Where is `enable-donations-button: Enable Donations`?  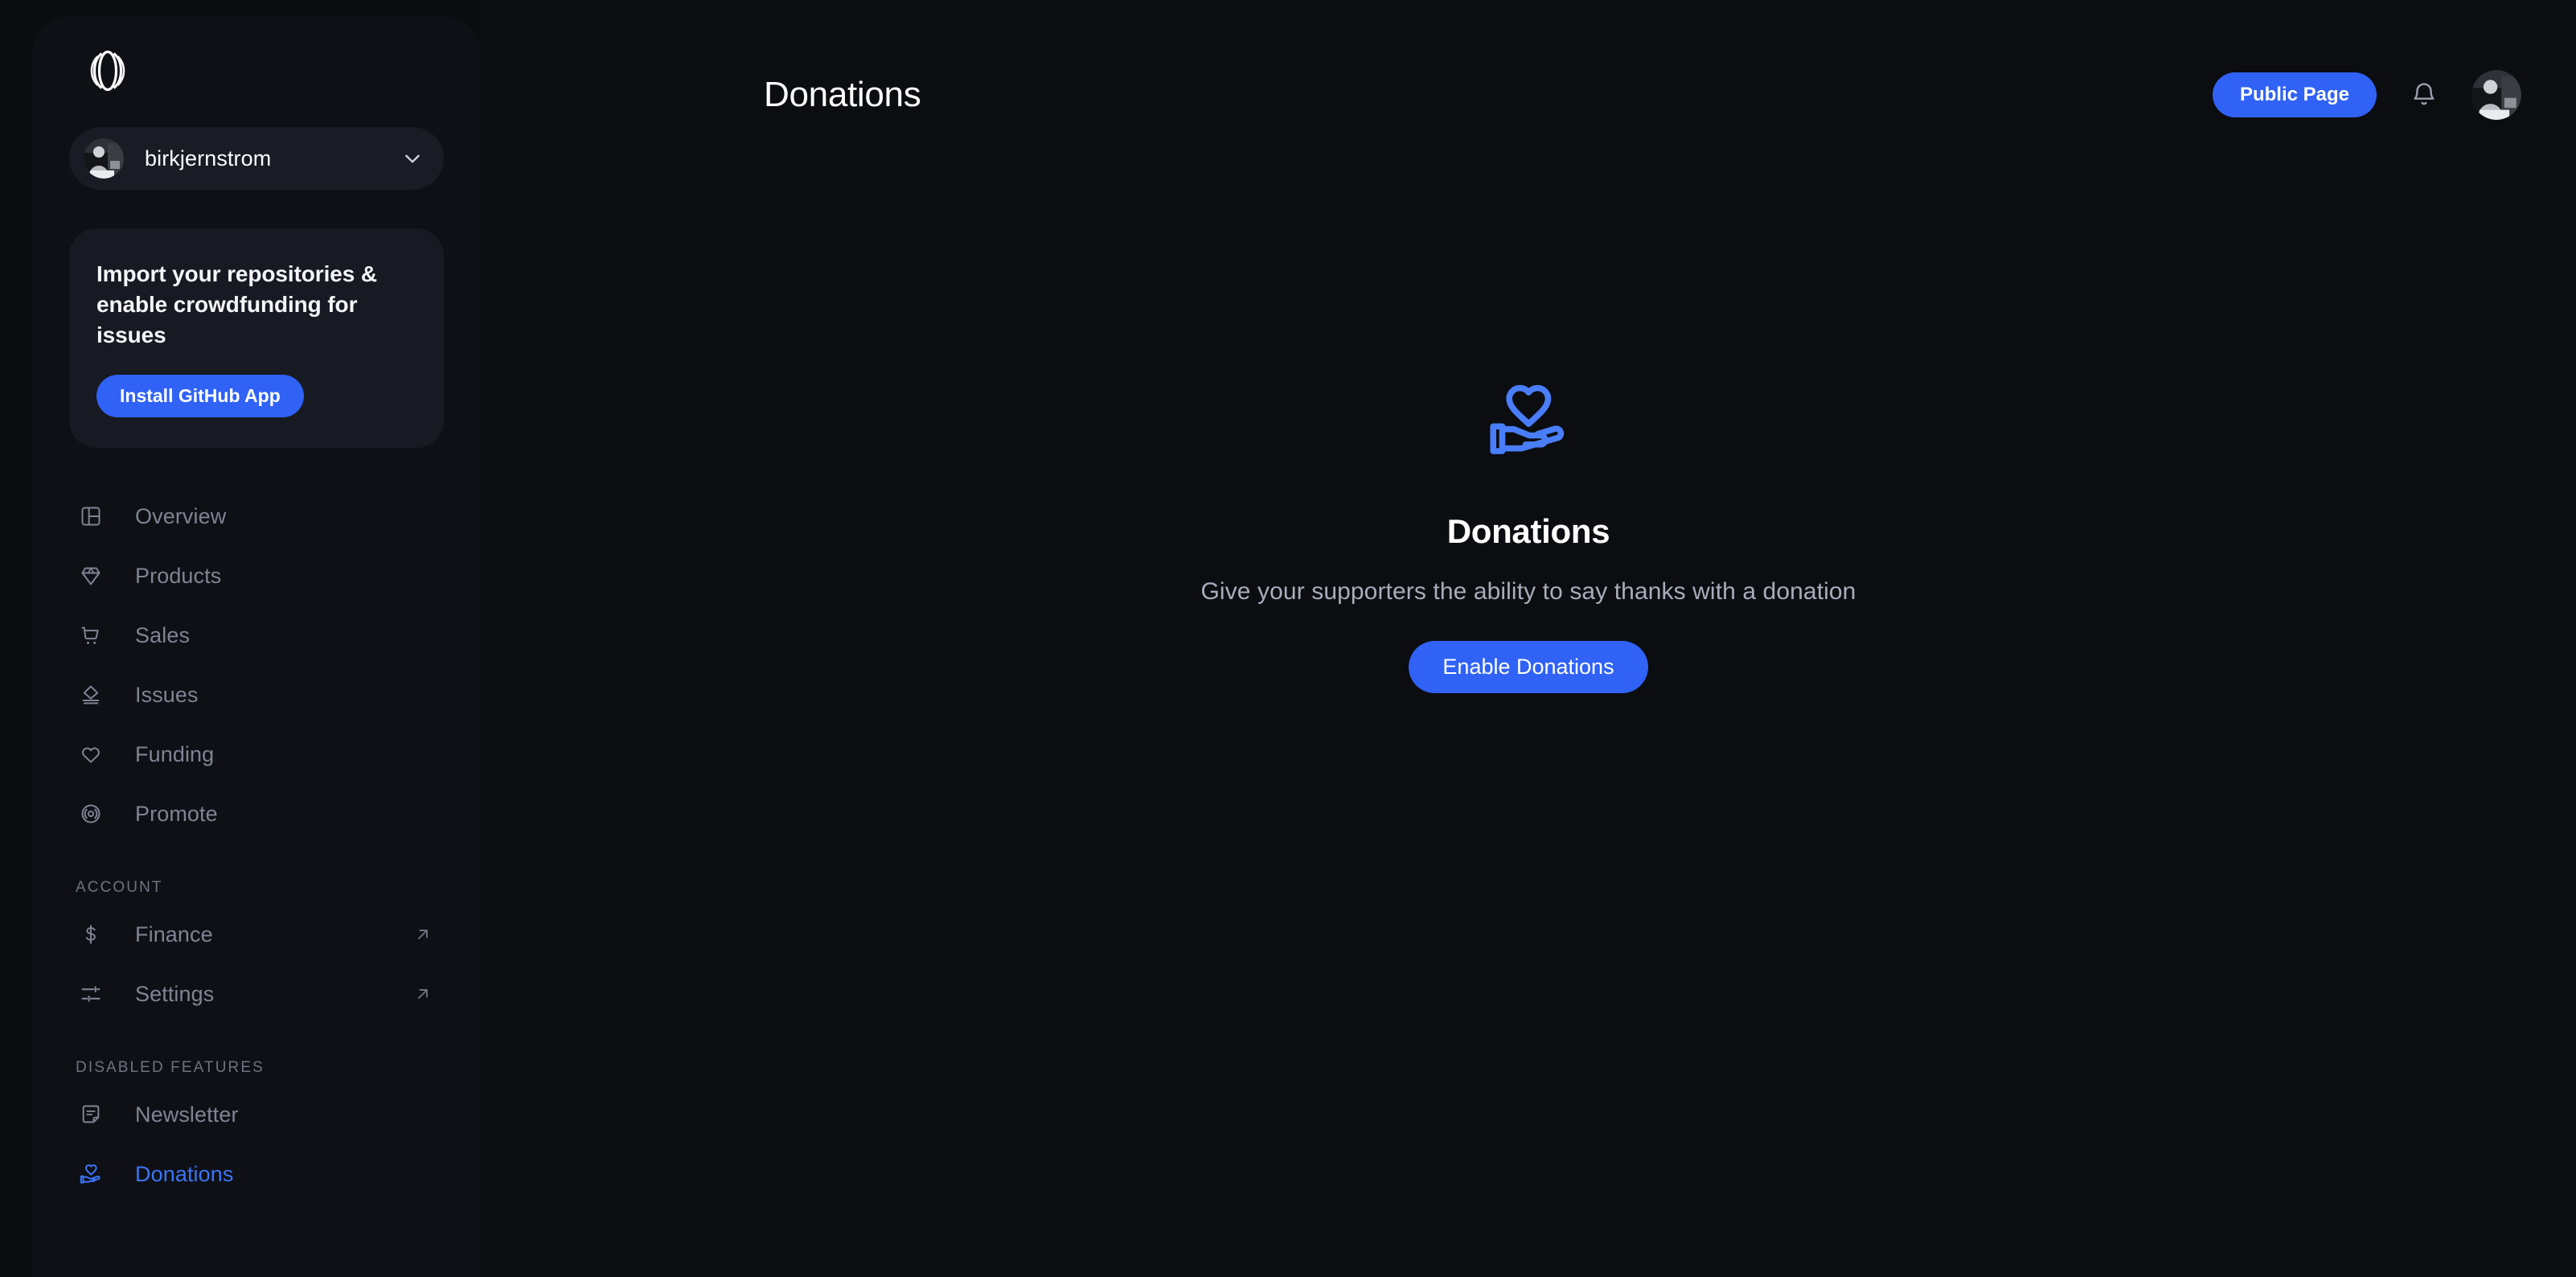
enable-donations-button: Enable Donations is located at coordinates (1528, 667).